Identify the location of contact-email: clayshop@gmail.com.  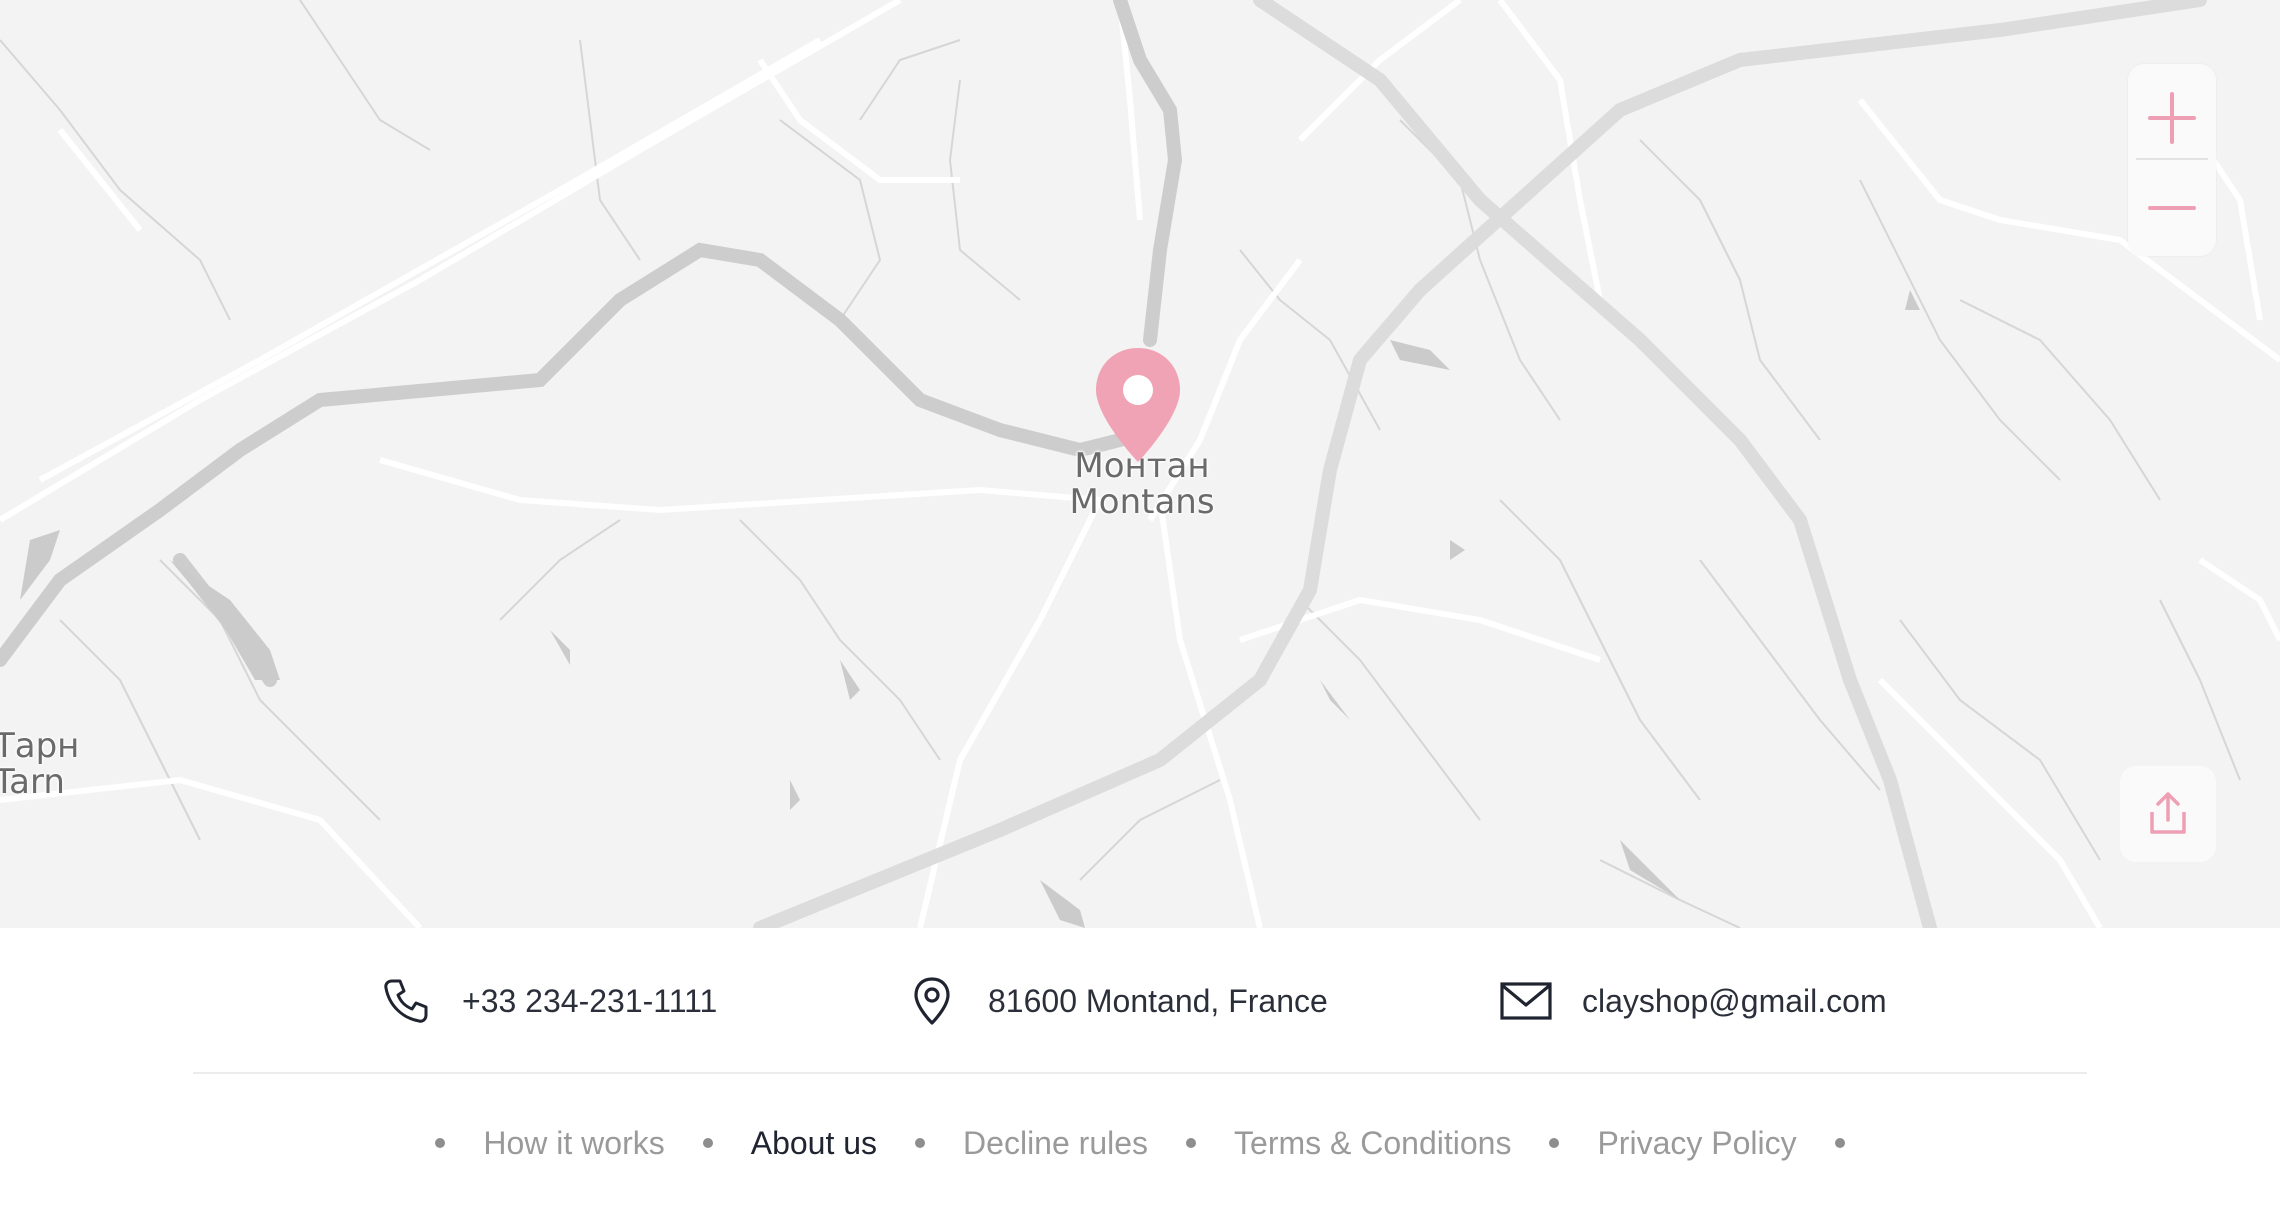
(1693, 1001).